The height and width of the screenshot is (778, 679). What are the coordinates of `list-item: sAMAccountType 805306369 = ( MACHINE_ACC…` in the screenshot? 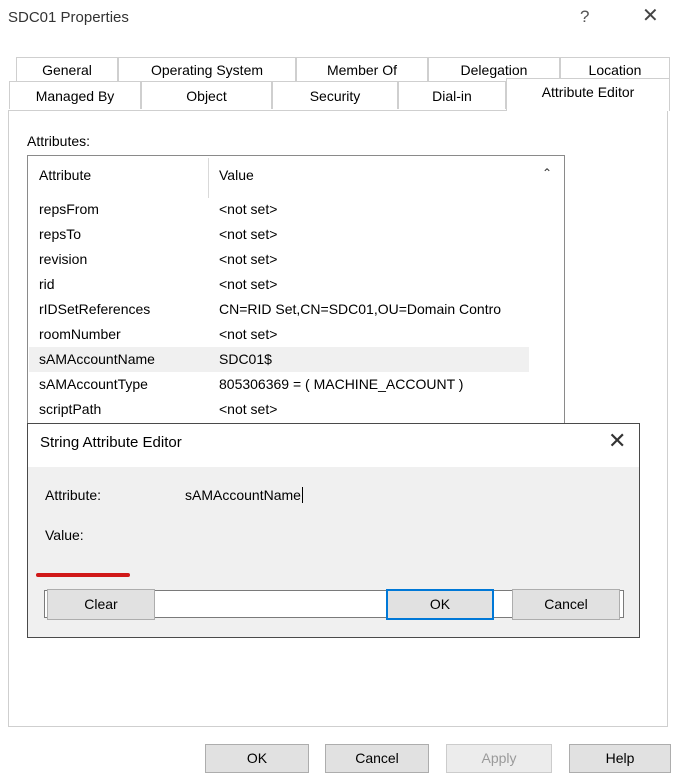 It's located at (279, 384).